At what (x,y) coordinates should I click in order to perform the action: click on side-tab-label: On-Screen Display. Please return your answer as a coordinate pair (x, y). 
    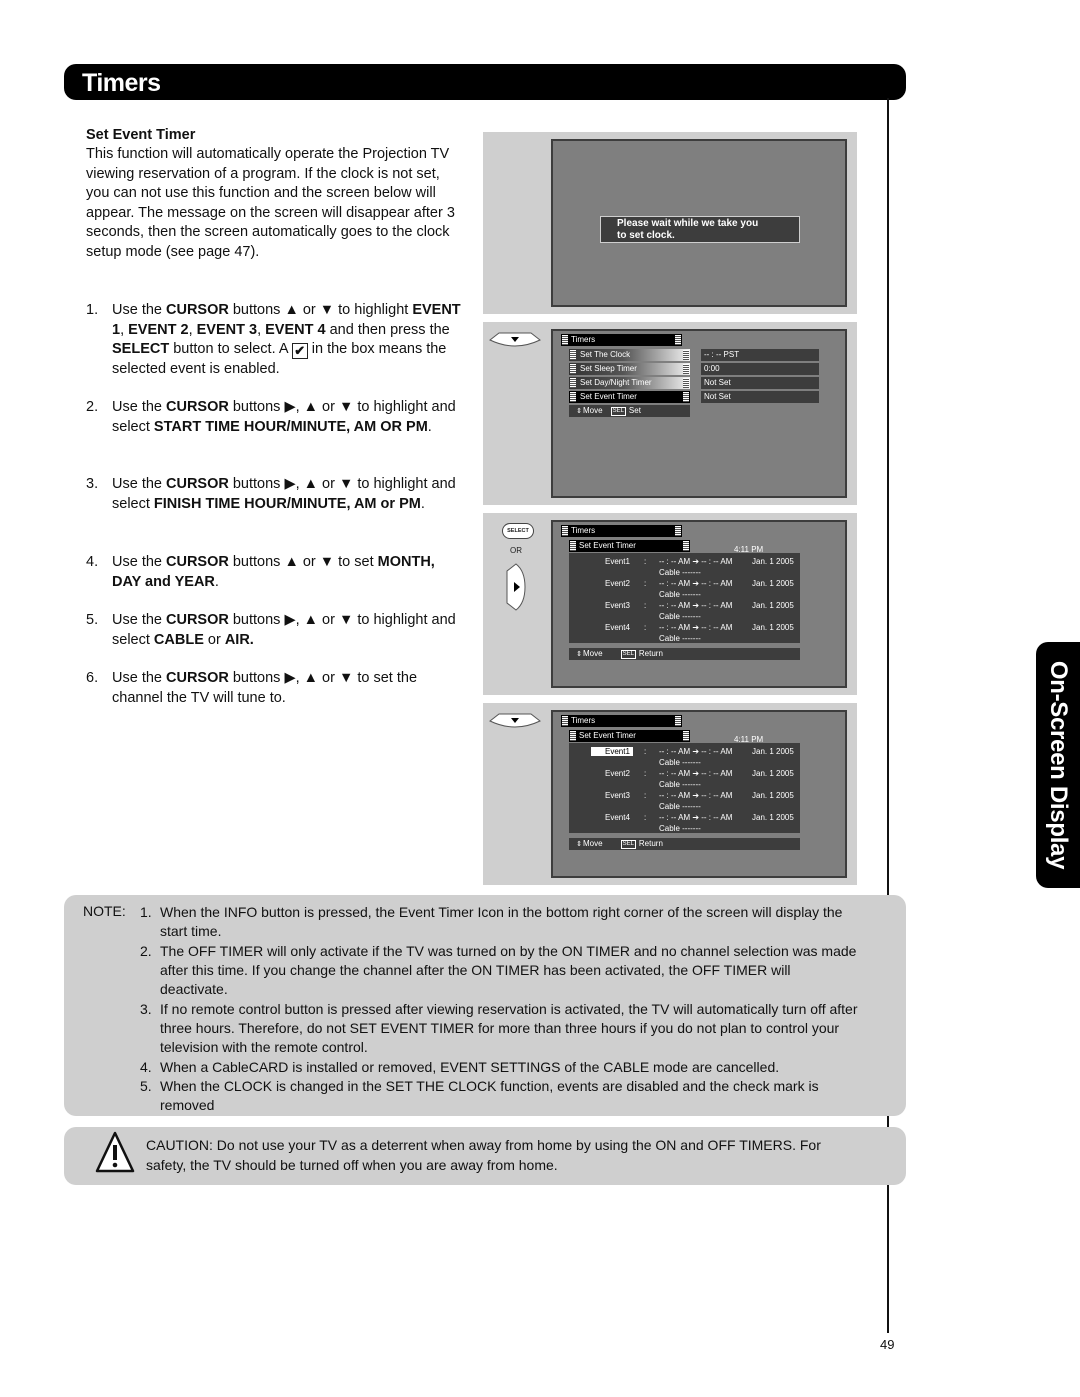
    Looking at the image, I should click on (1058, 765).